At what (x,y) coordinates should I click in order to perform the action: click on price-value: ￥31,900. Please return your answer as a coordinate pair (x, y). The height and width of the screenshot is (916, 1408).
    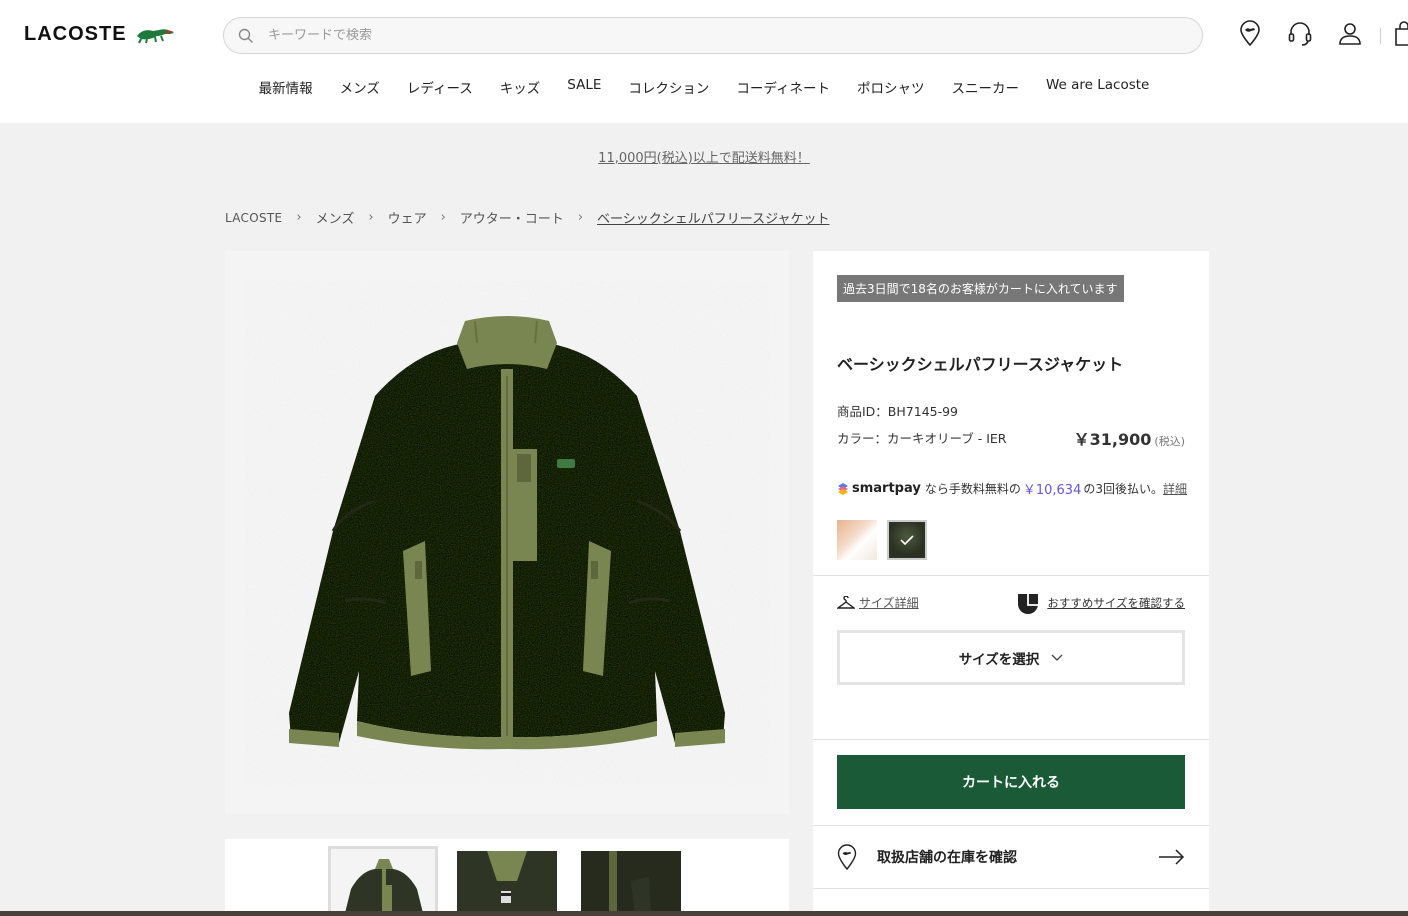
    Looking at the image, I should click on (1112, 439).